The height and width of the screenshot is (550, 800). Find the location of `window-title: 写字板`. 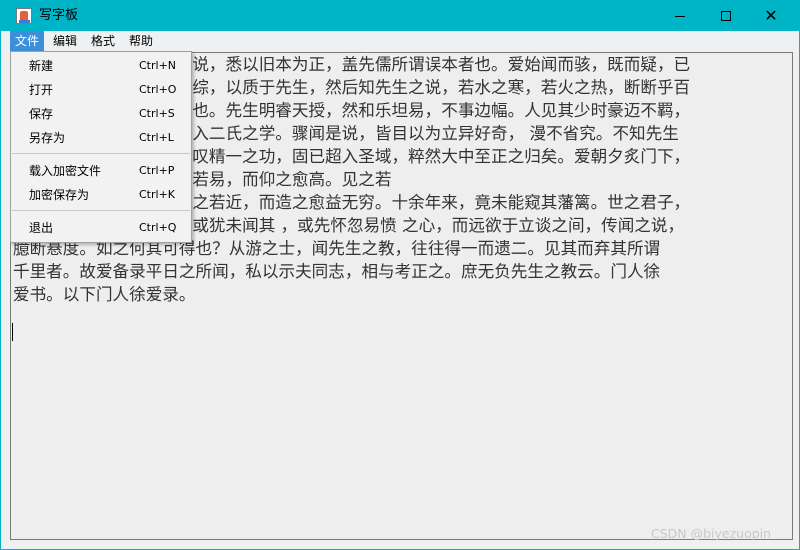

window-title: 写字板 is located at coordinates (59, 15).